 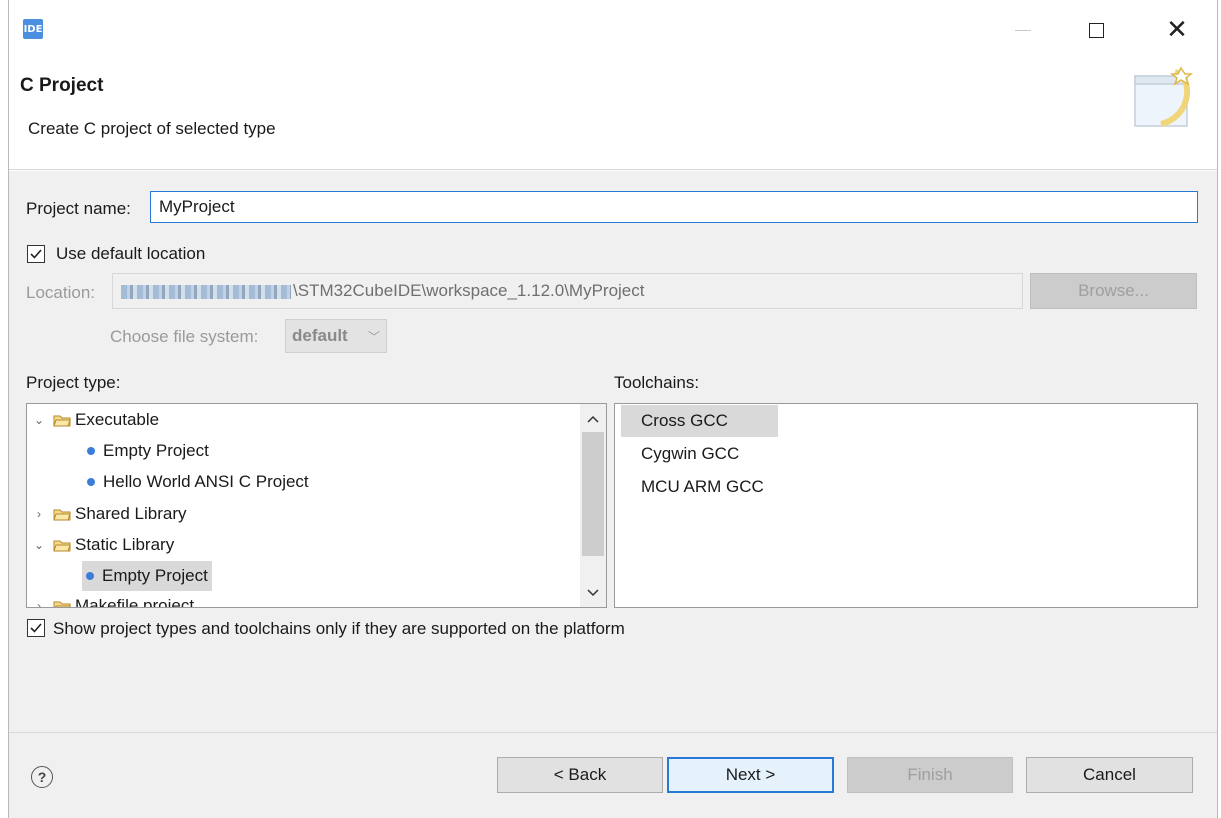 I want to click on use-default-location-label: Use default location, so click(x=131, y=253).